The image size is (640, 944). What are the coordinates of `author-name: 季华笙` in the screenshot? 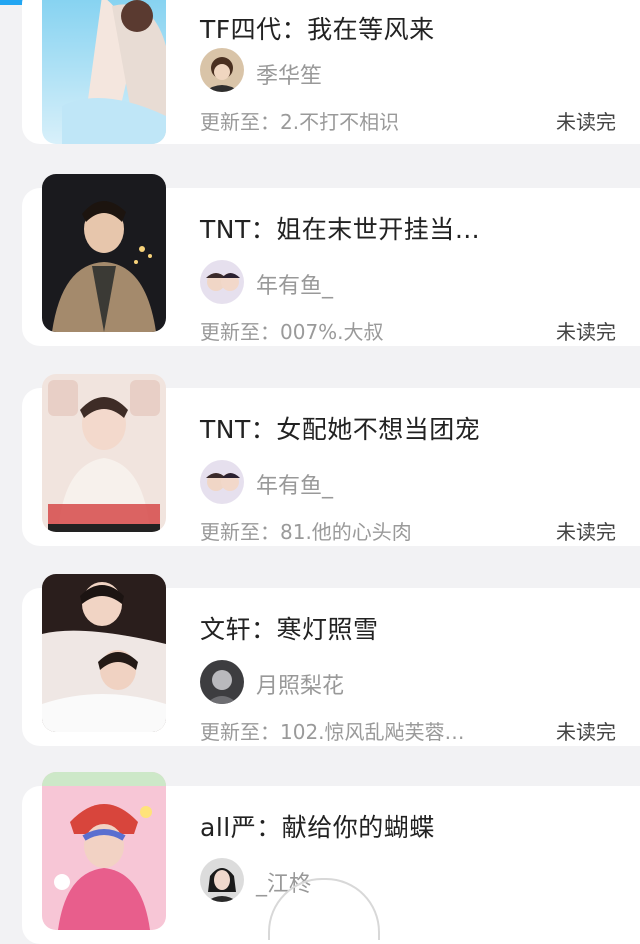 It's located at (289, 74).